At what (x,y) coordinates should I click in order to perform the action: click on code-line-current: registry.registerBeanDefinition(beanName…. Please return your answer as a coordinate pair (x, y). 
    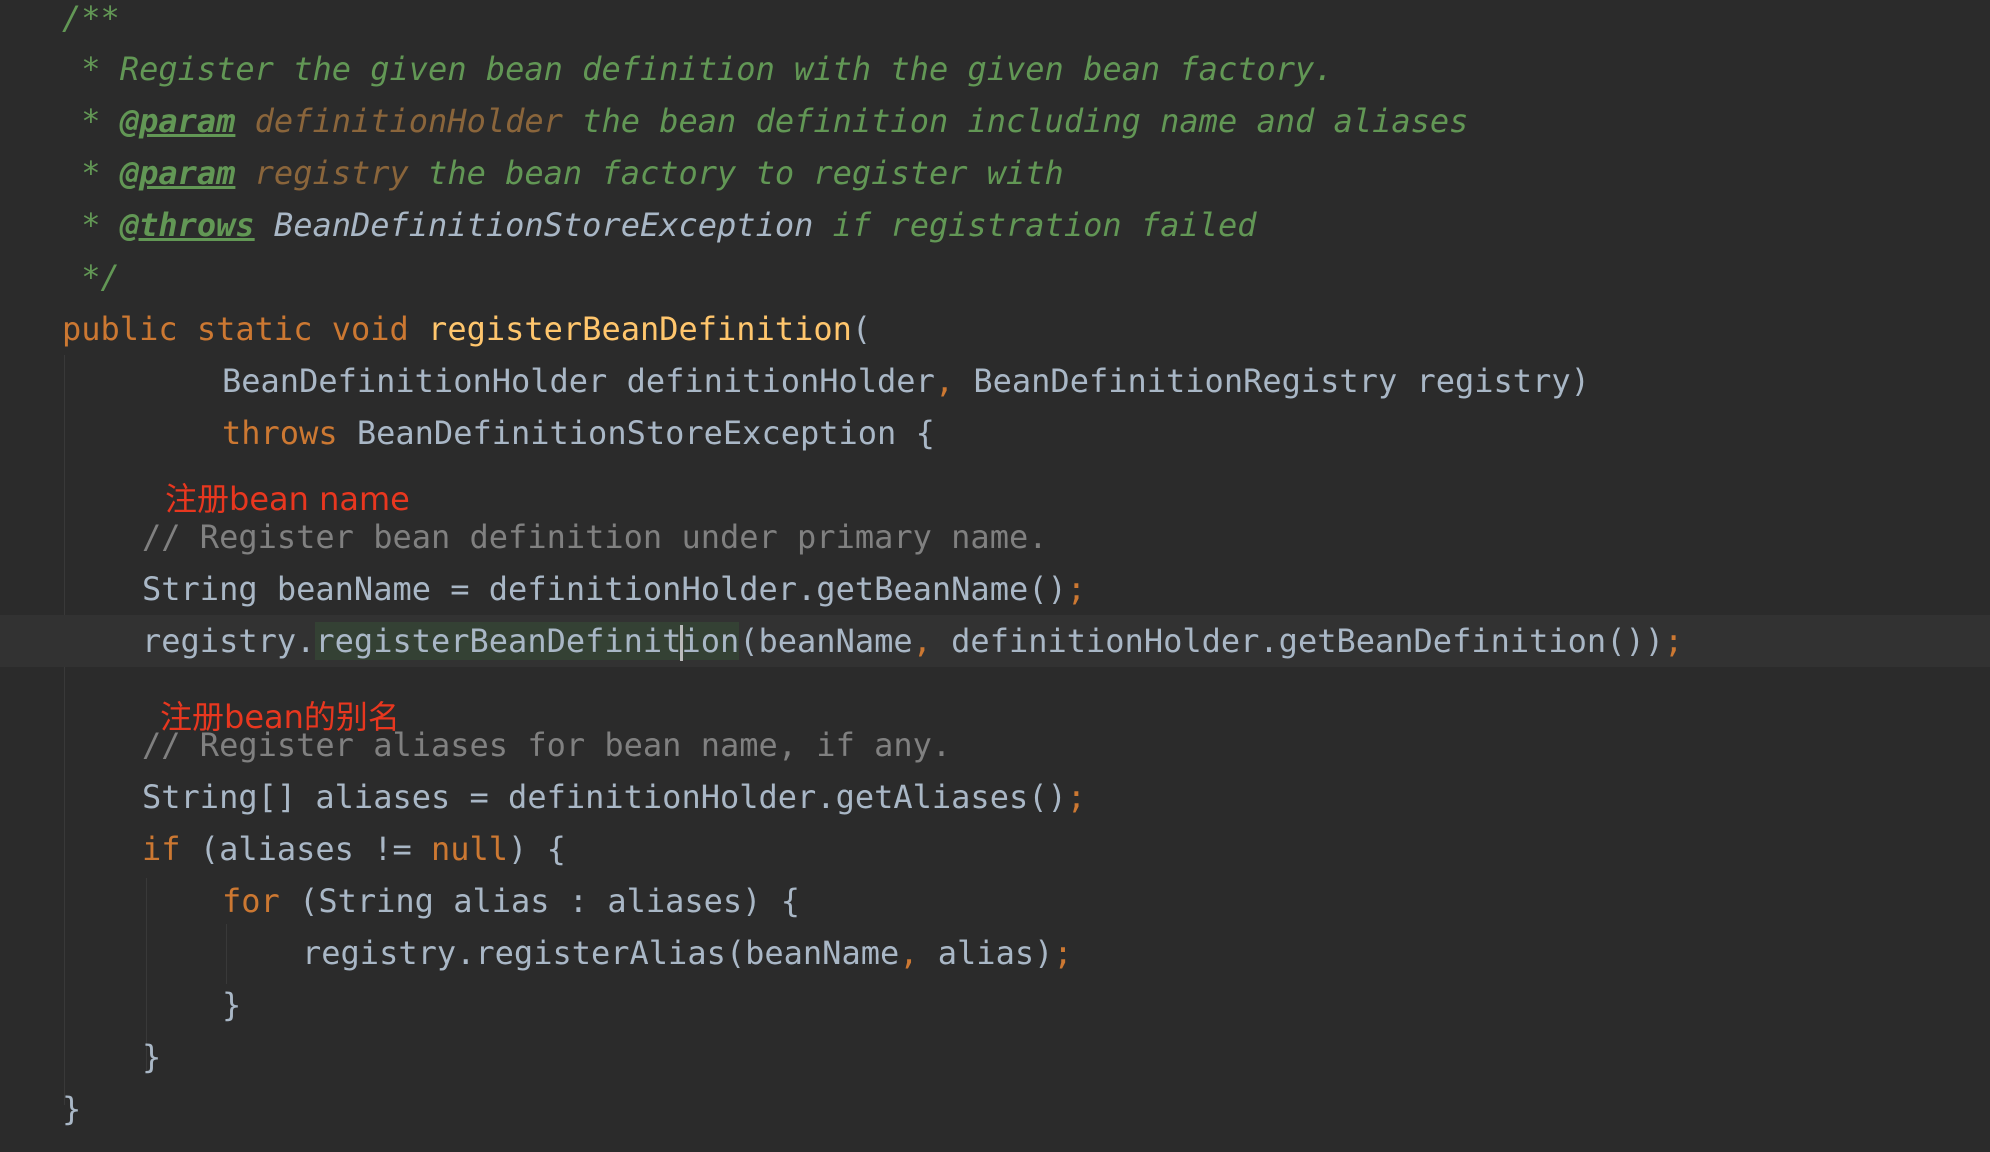
    Looking at the image, I should click on (995, 641).